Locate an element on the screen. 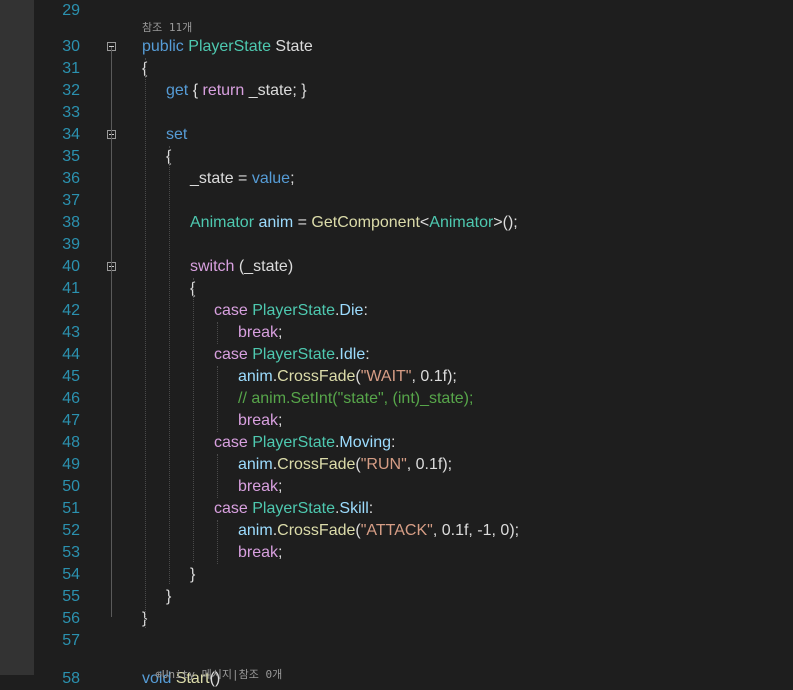 Image resolution: width=793 pixels, height=690 pixels. code-token: } is located at coordinates (193, 574).